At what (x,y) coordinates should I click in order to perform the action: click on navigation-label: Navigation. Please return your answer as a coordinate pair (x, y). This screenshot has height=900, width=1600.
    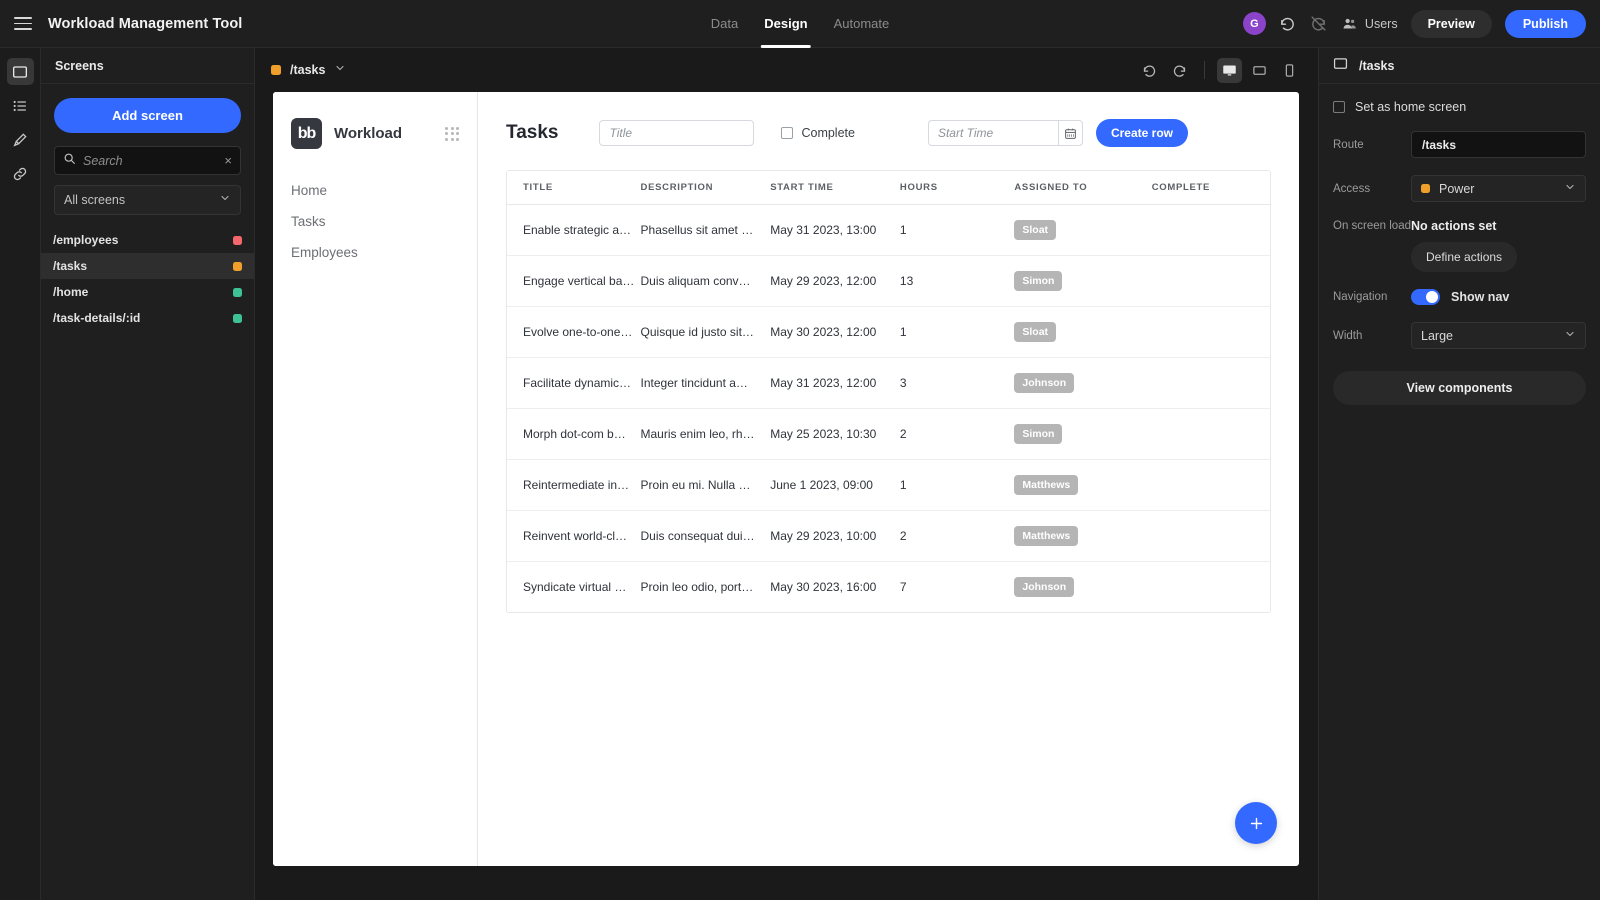
    Looking at the image, I should click on (1360, 297).